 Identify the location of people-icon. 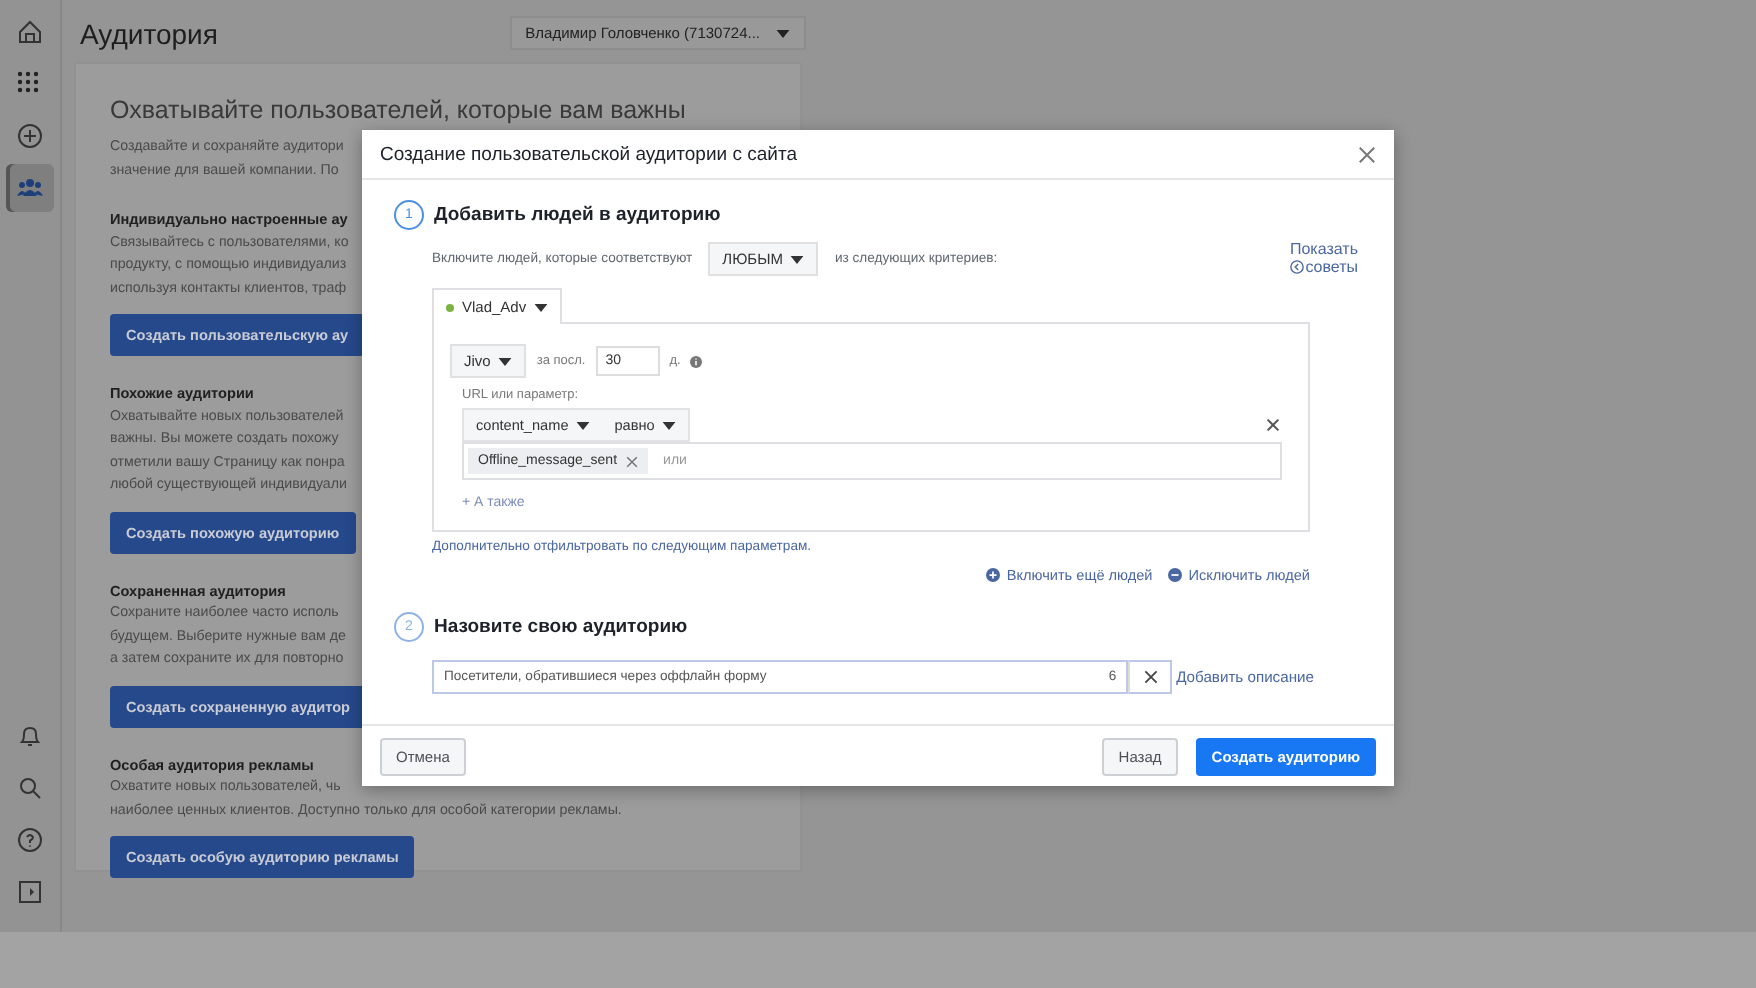
(30, 188).